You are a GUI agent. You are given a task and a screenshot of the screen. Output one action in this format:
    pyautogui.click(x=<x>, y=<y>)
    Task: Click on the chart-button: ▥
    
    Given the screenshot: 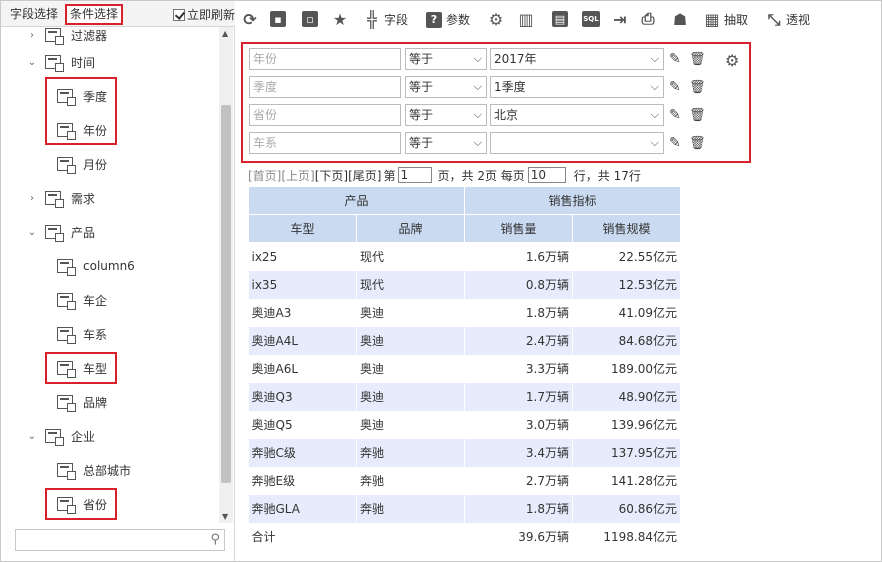 What is the action you would take?
    pyautogui.click(x=528, y=19)
    